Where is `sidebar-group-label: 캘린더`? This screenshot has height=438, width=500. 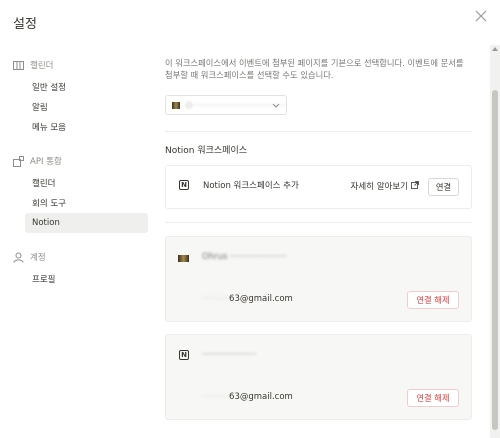
sidebar-group-label: 캘린더 is located at coordinates (42, 66).